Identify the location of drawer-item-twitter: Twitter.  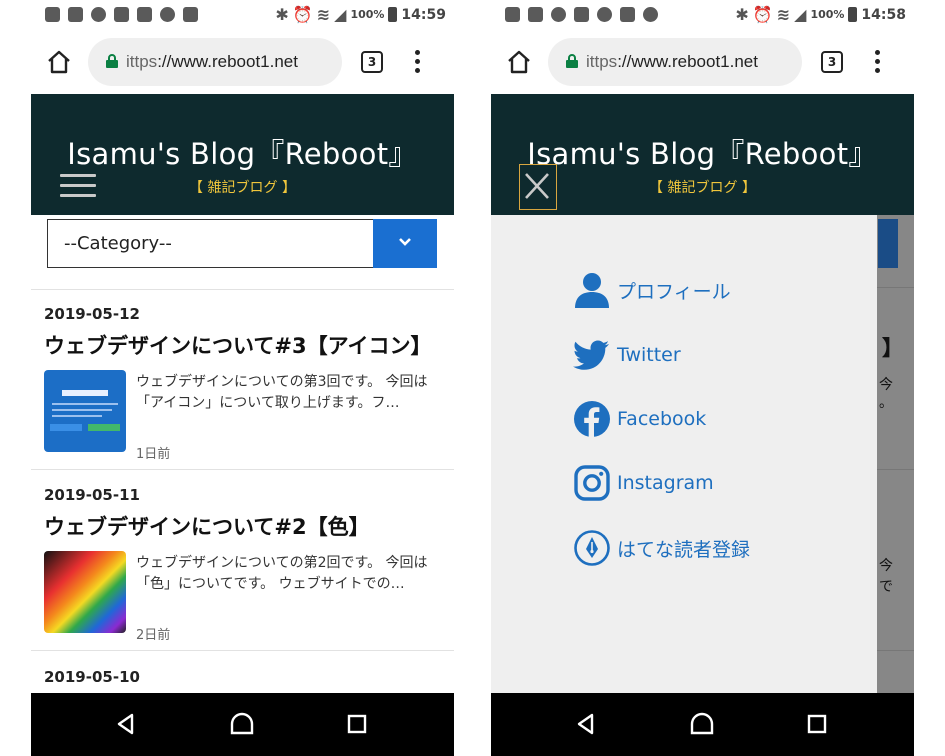
(627, 355).